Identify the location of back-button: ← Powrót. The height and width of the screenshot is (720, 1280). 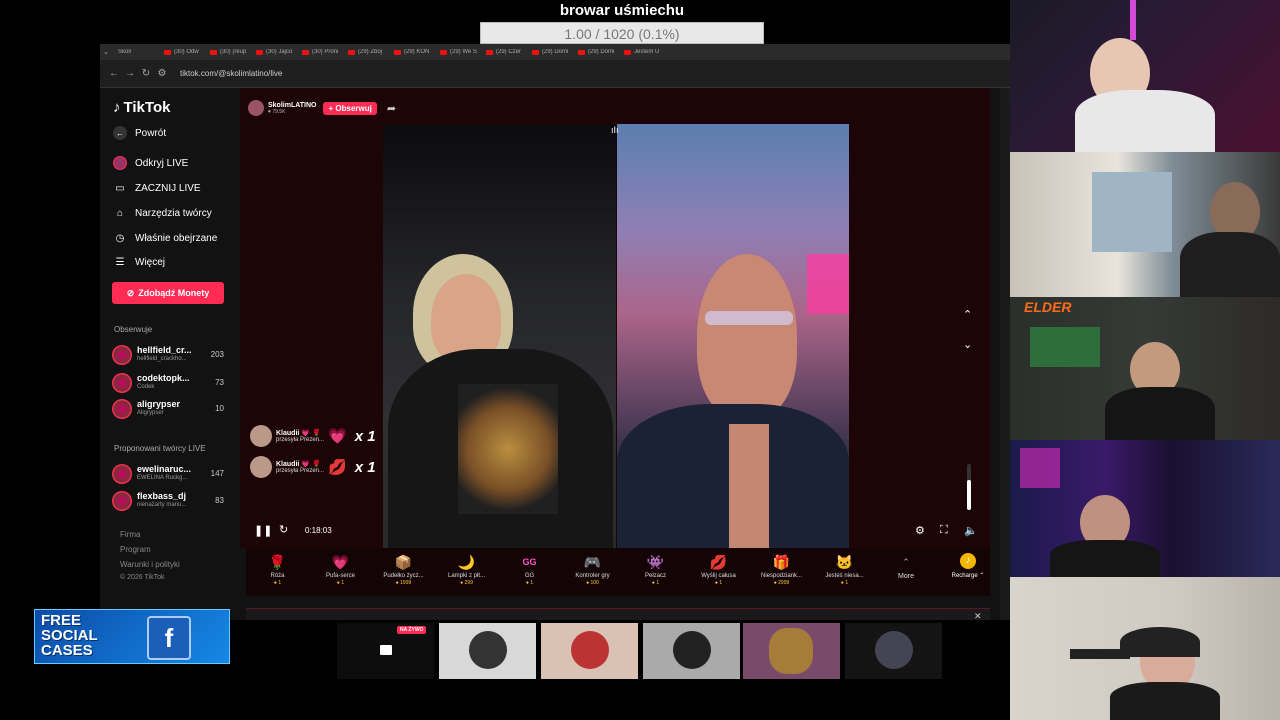
(139, 133).